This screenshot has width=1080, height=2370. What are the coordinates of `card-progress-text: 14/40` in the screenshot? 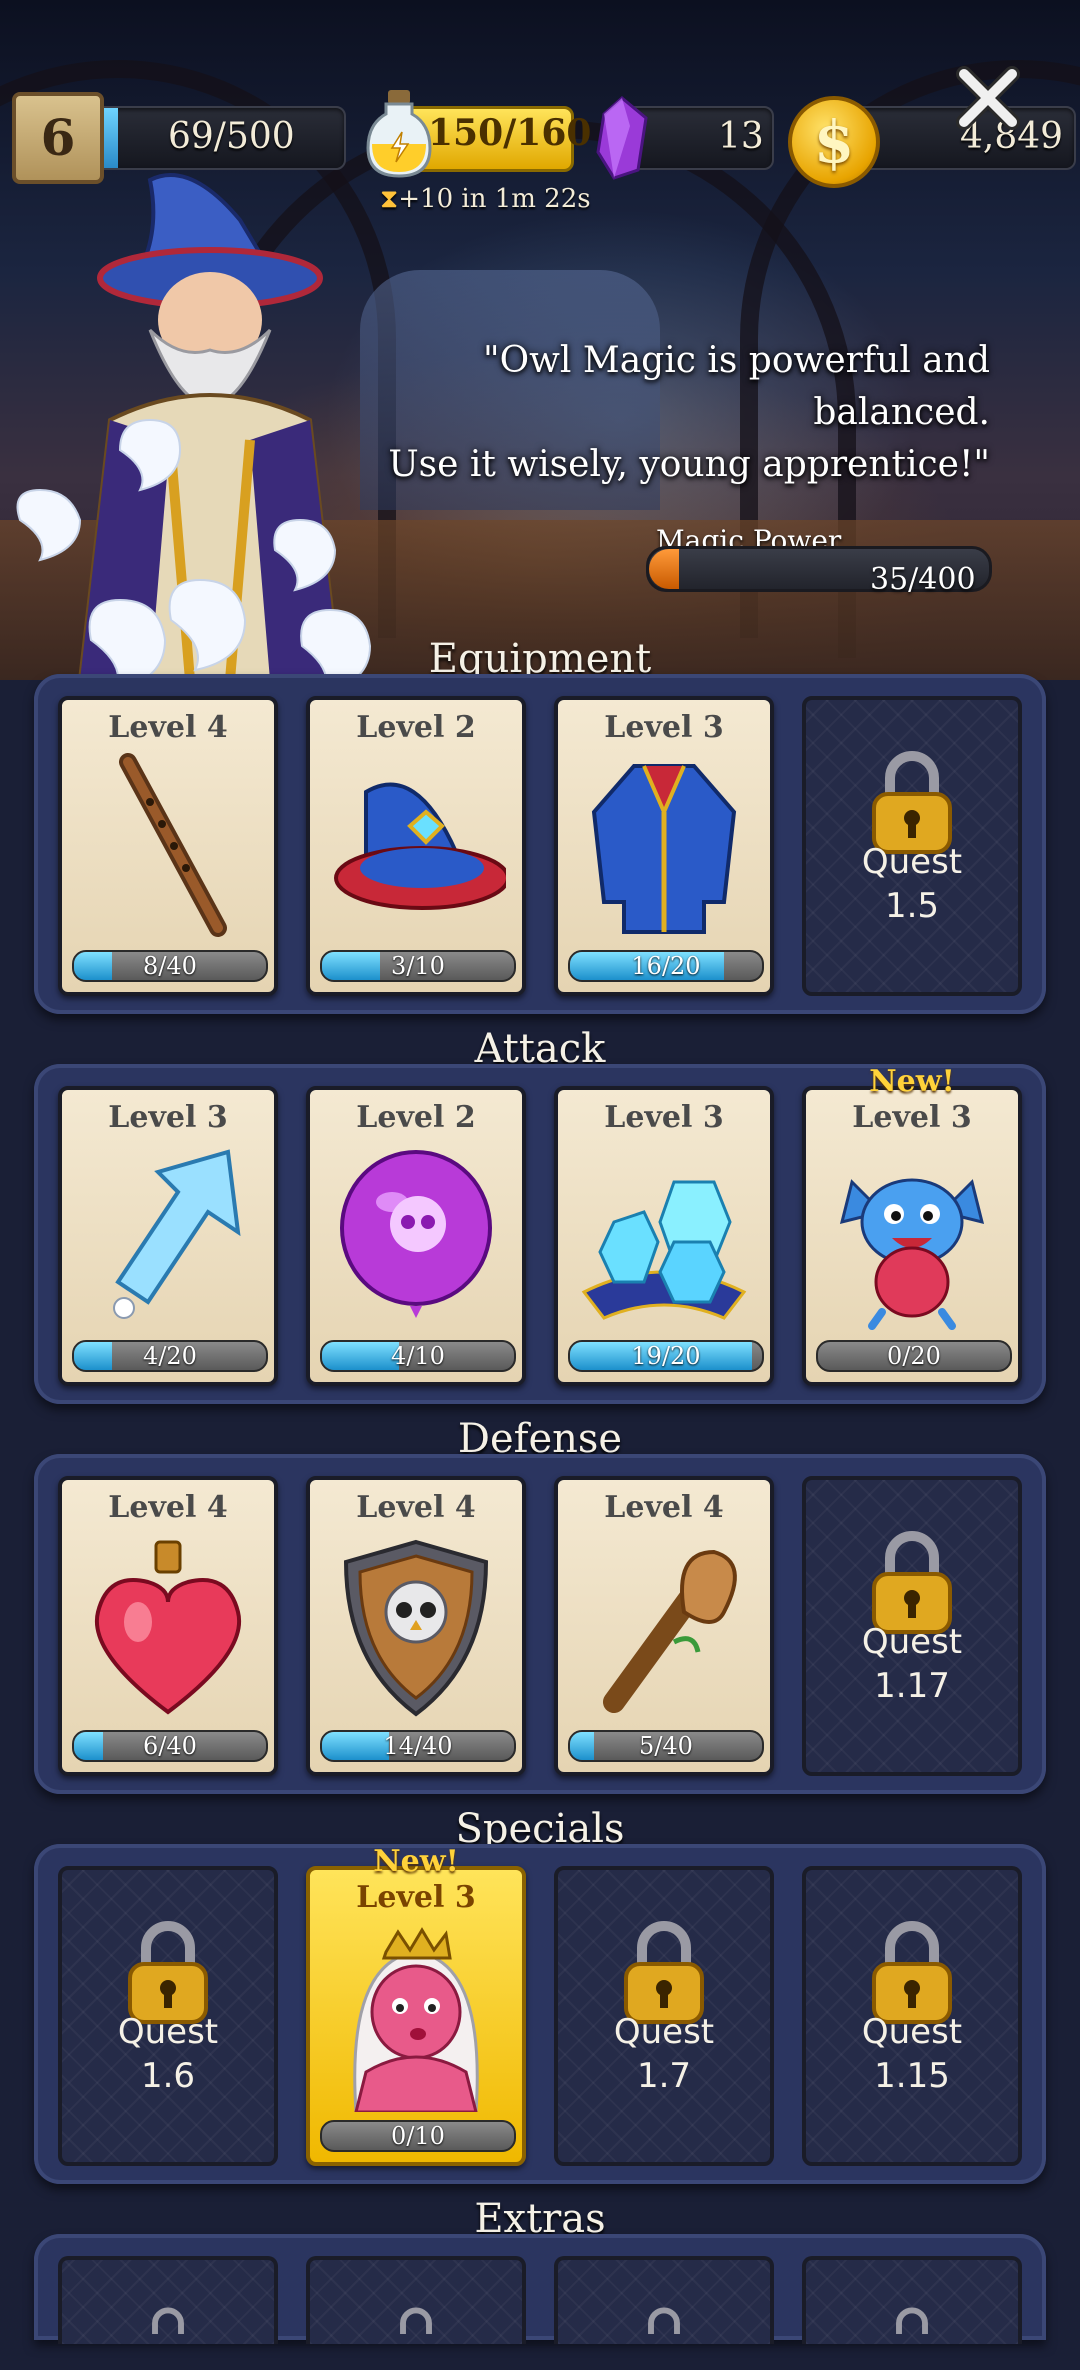 It's located at (418, 1746).